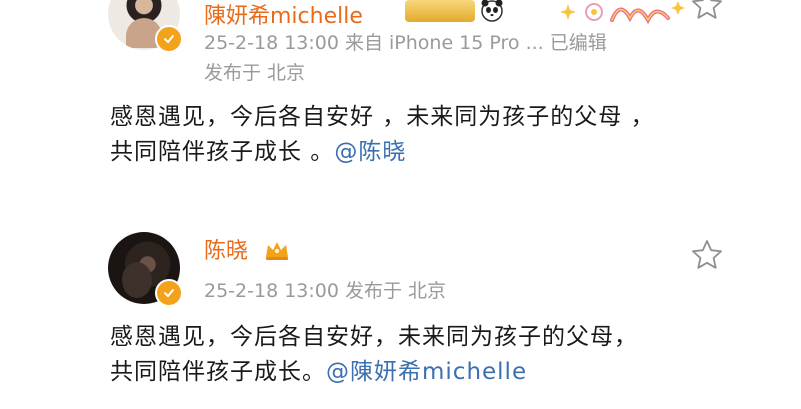 The width and height of the screenshot is (801, 409). Describe the element at coordinates (430, 152) in the screenshot. I see `post-content-line: 共同陪伴孩子成长 。@陈晓` at that location.